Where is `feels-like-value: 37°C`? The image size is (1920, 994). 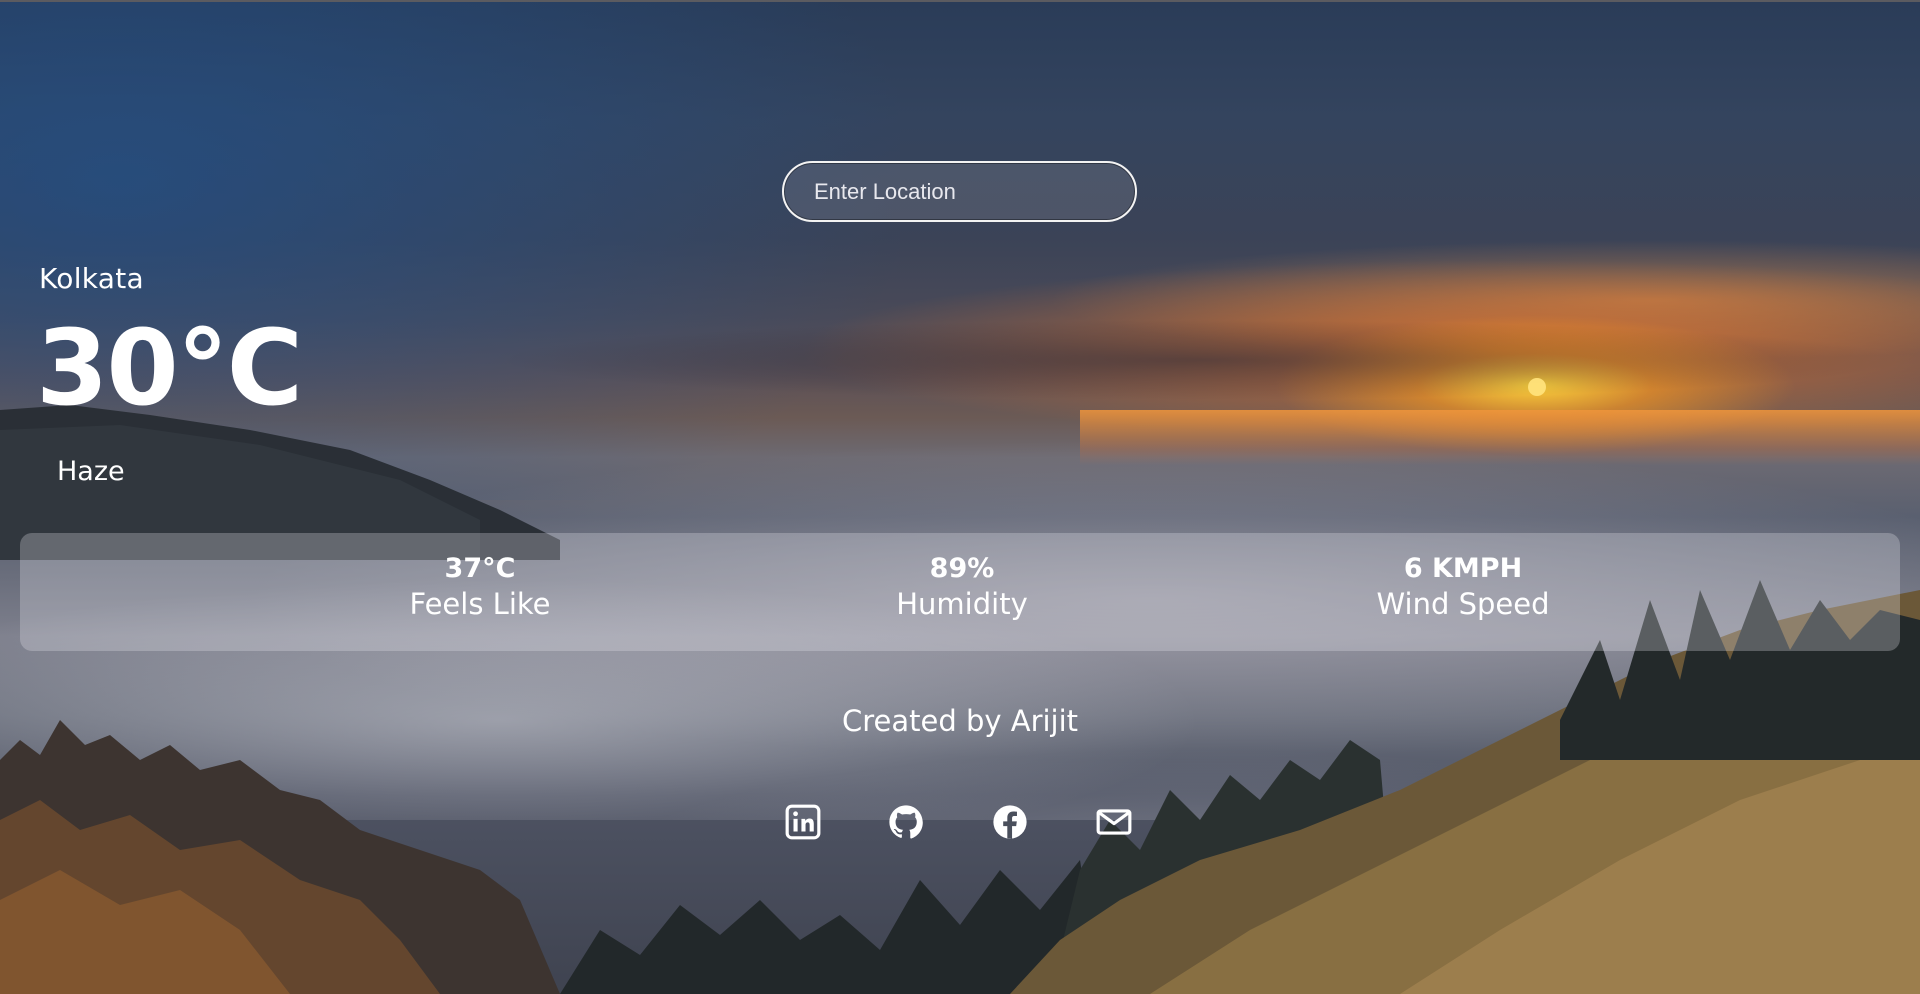 feels-like-value: 37°C is located at coordinates (480, 568).